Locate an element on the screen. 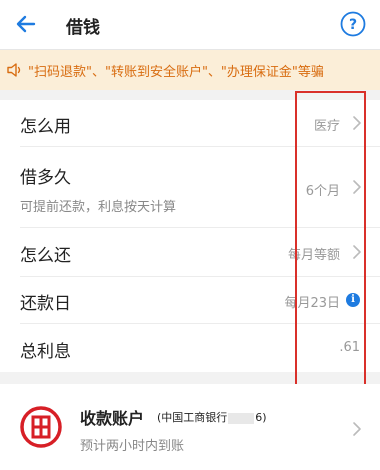  icbc-logo-icon is located at coordinates (41, 427).